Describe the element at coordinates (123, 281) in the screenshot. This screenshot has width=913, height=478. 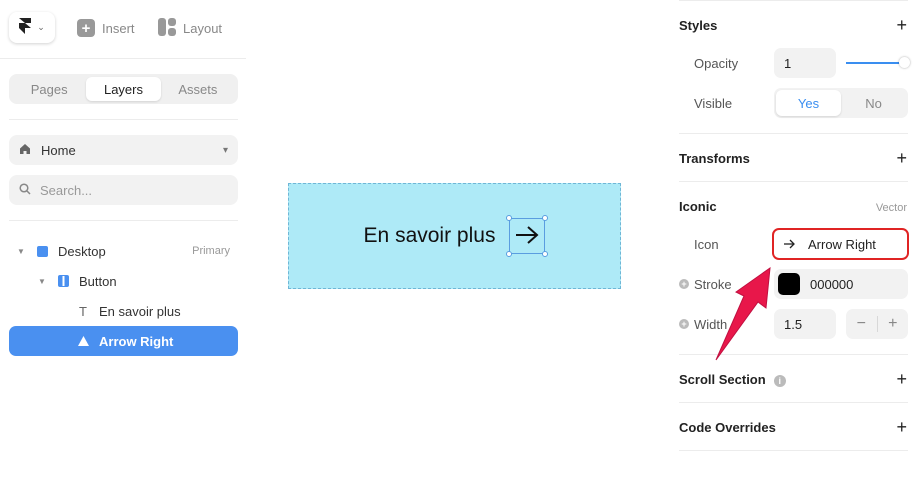
I see `layer-row-button: ▼ Button` at that location.